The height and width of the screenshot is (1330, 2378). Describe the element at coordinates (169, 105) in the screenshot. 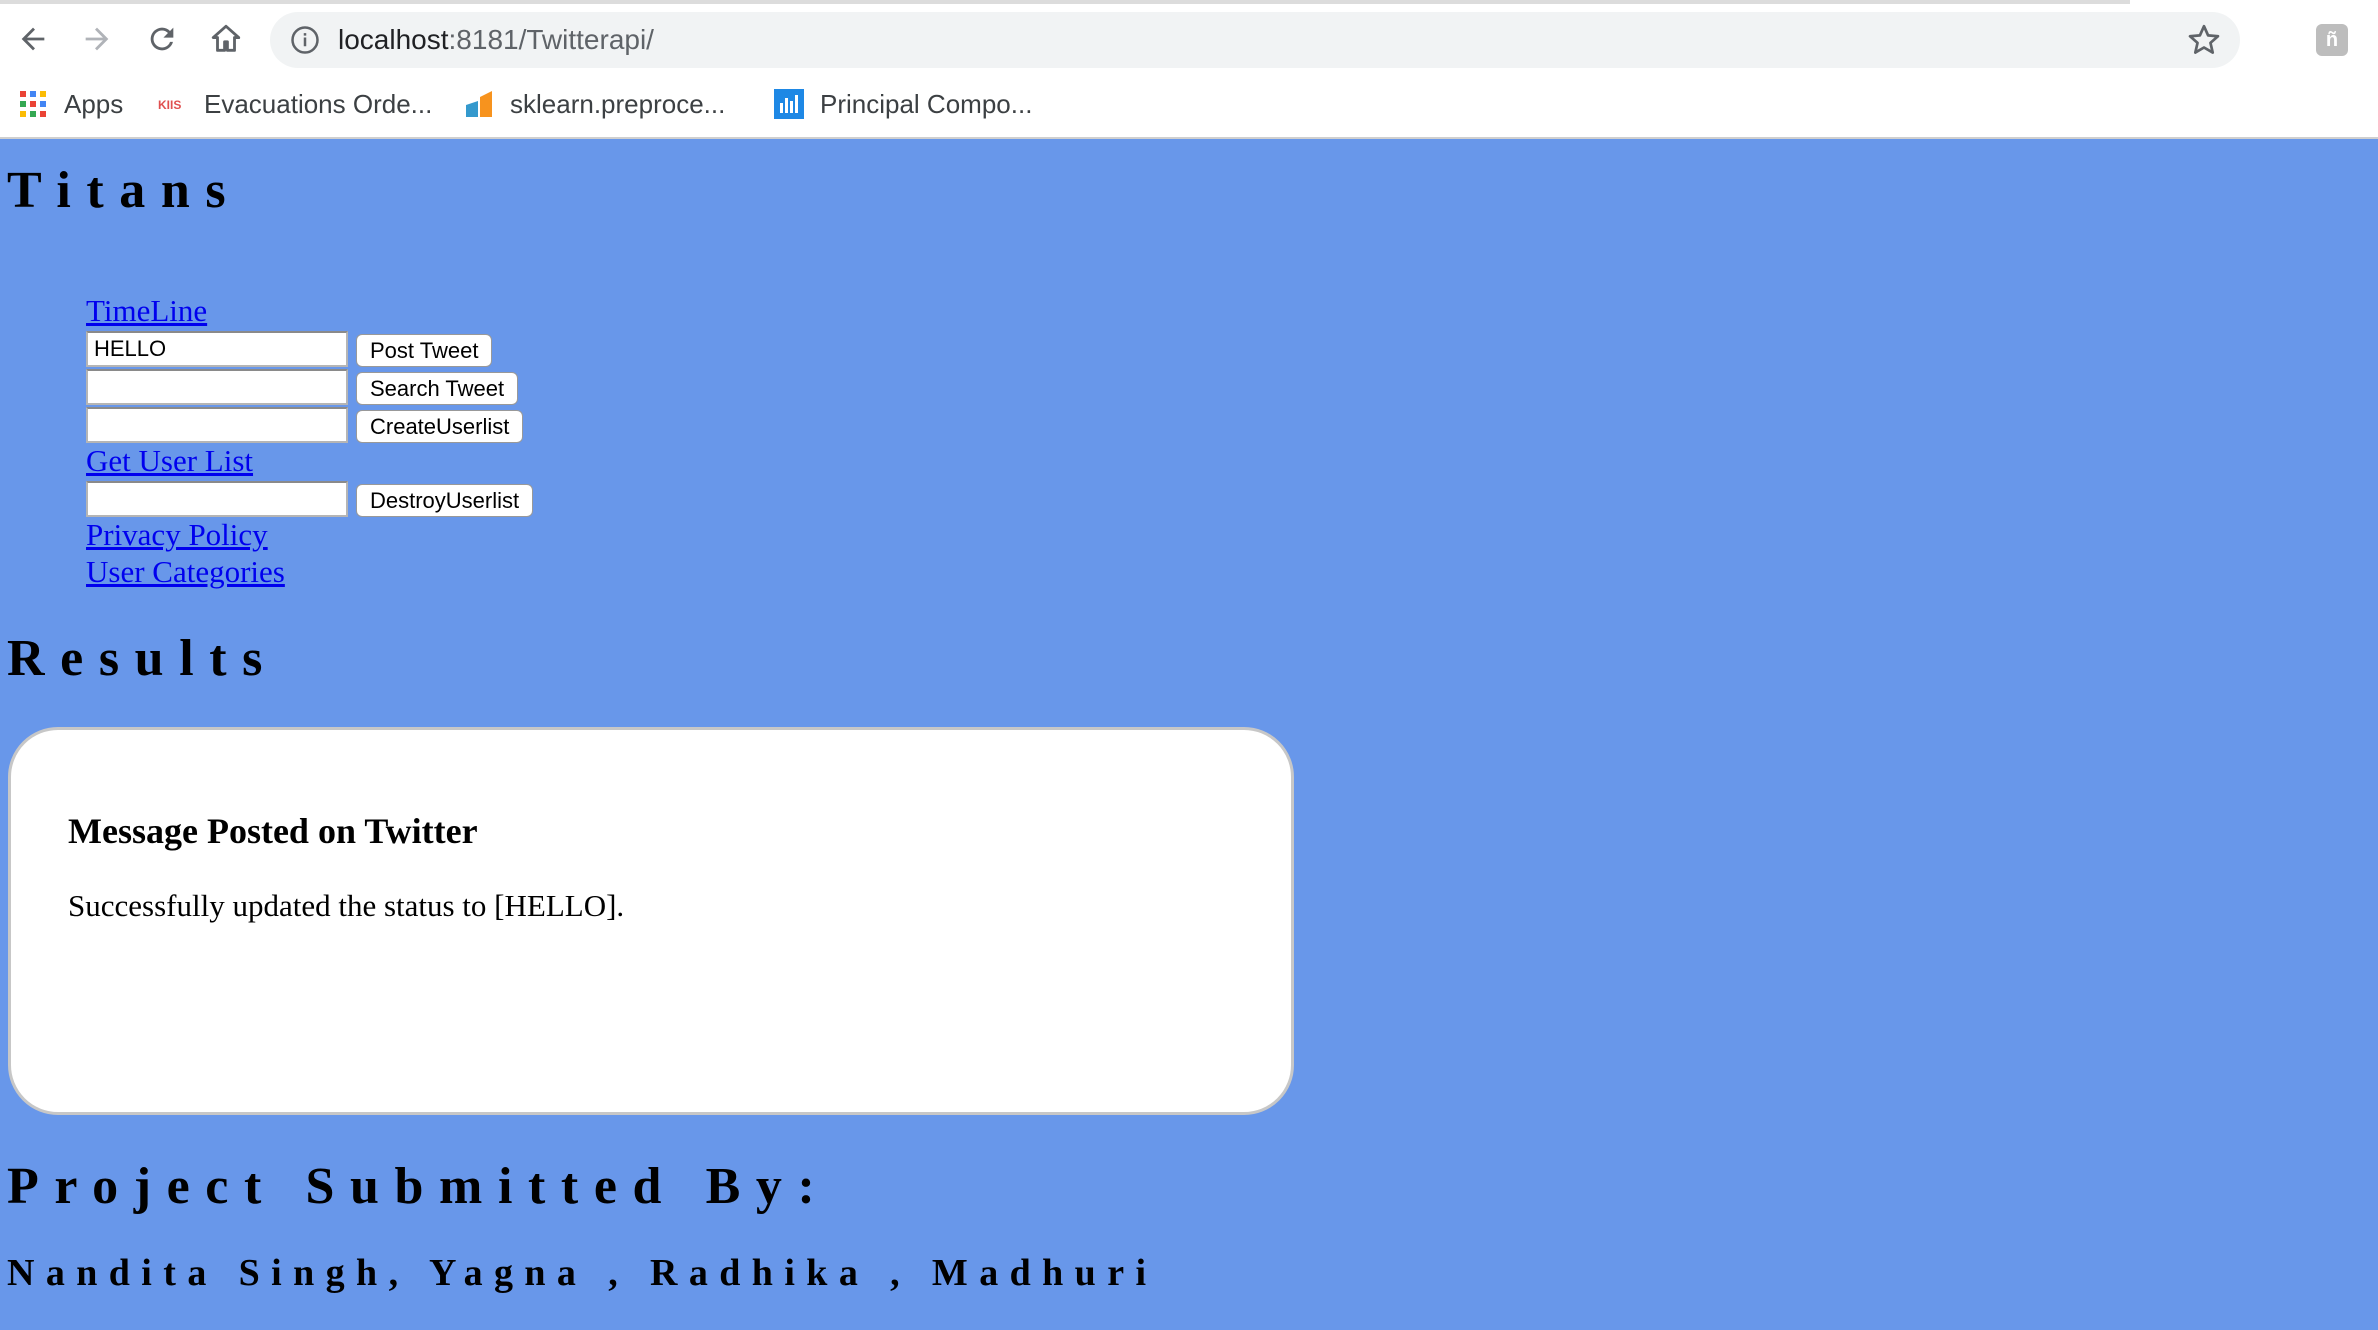

I see `svg-text: KIIS` at that location.